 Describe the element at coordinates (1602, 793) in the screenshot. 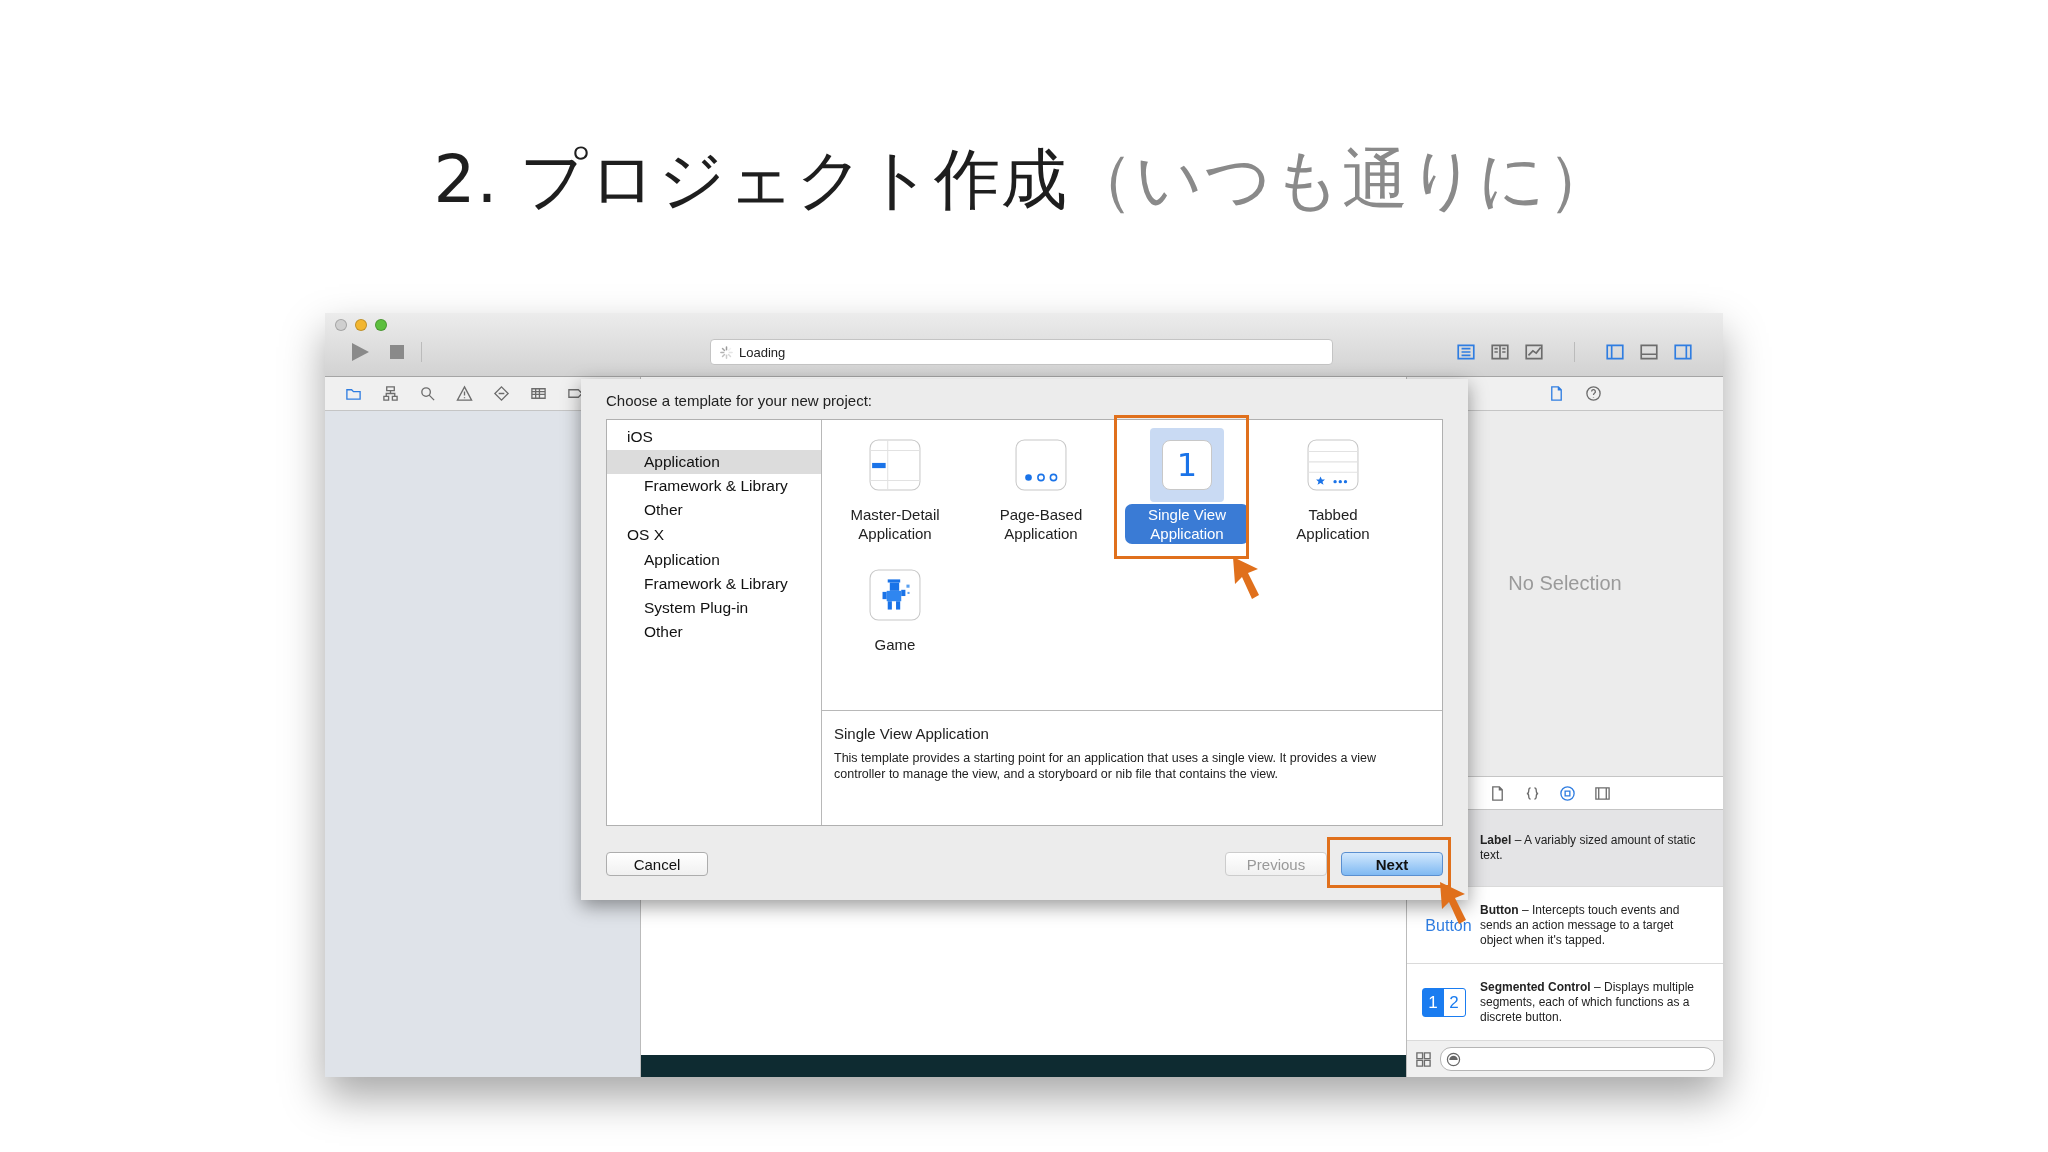

I see `film-icon` at that location.